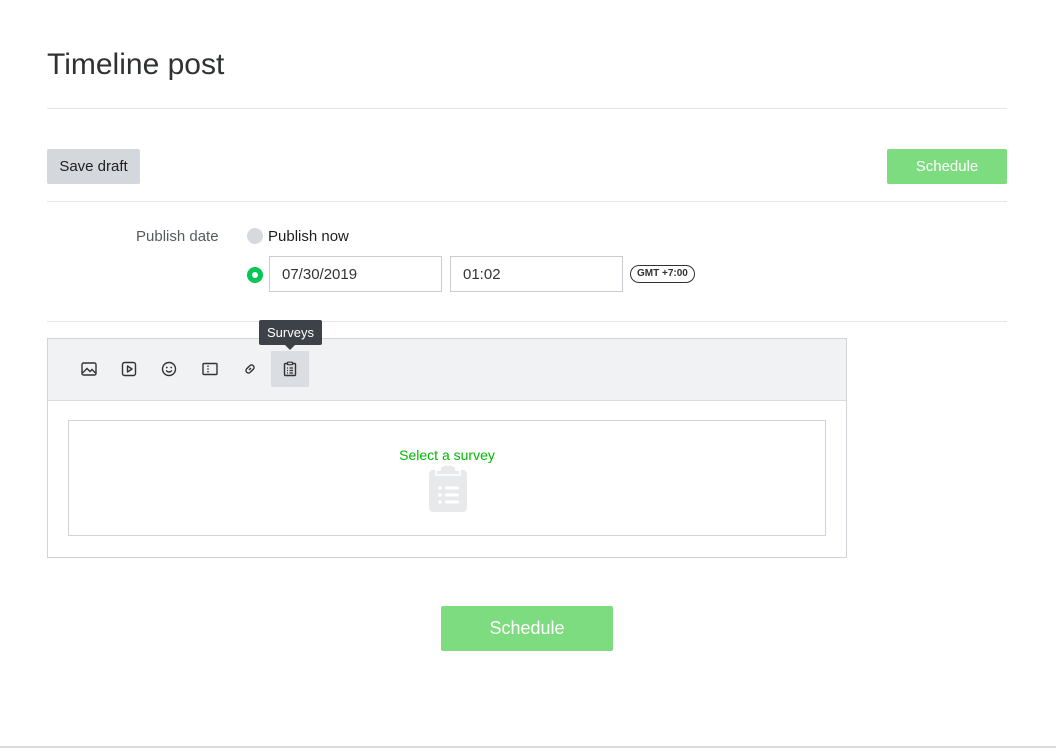 Image resolution: width=1056 pixels, height=749 pixels. I want to click on survey-tool-button, so click(290, 369).